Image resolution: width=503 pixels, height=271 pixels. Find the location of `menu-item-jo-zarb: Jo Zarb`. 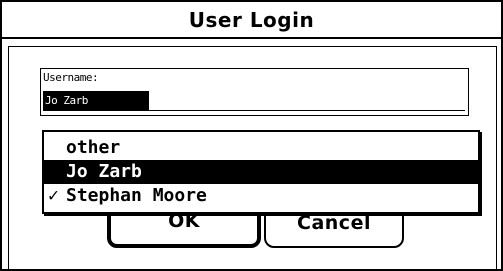

menu-item-jo-zarb: Jo Zarb is located at coordinates (261, 172).